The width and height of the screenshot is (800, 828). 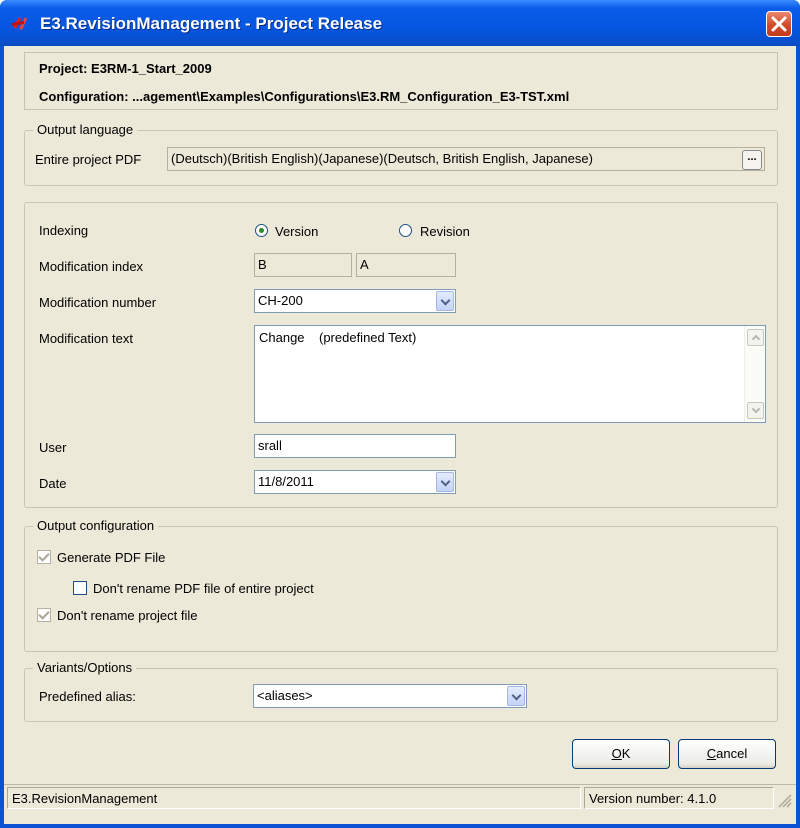 I want to click on variants-options-legend: Variants/Options, so click(x=85, y=668).